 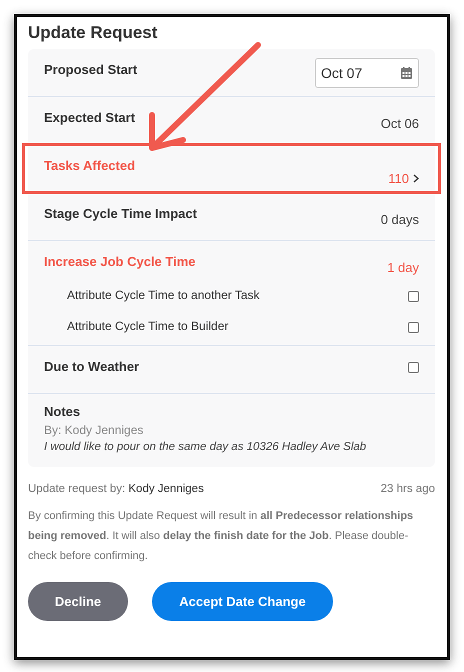 What do you see at coordinates (163, 295) in the screenshot?
I see `option-label: Attribute Cycle Time to another Task` at bounding box center [163, 295].